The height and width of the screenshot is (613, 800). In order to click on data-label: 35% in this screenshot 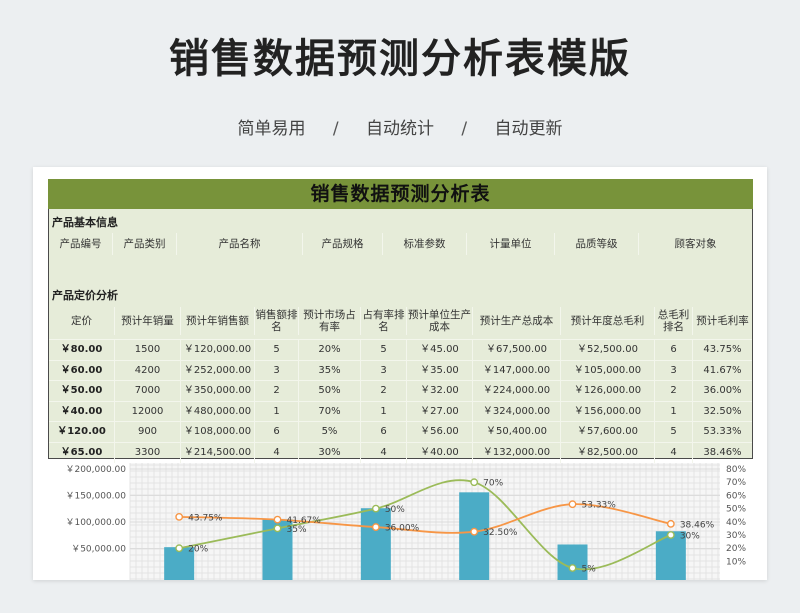, I will do `click(297, 530)`.